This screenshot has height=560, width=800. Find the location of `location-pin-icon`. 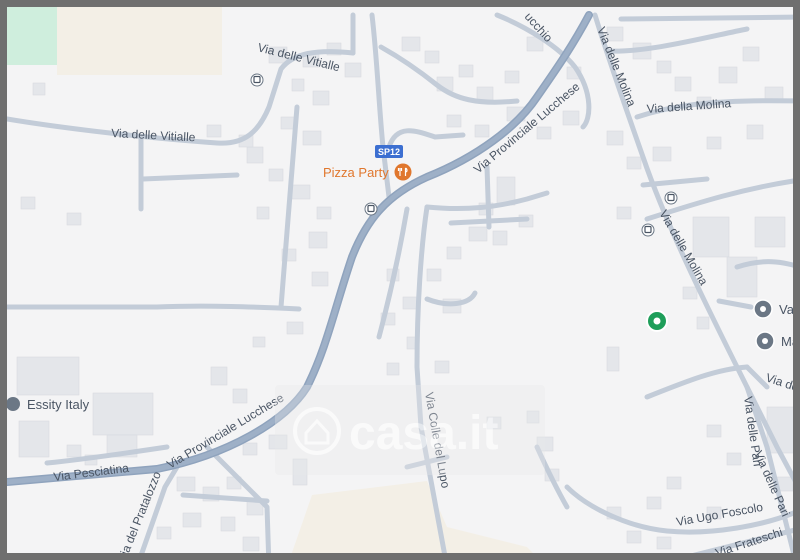

location-pin-icon is located at coordinates (657, 321).